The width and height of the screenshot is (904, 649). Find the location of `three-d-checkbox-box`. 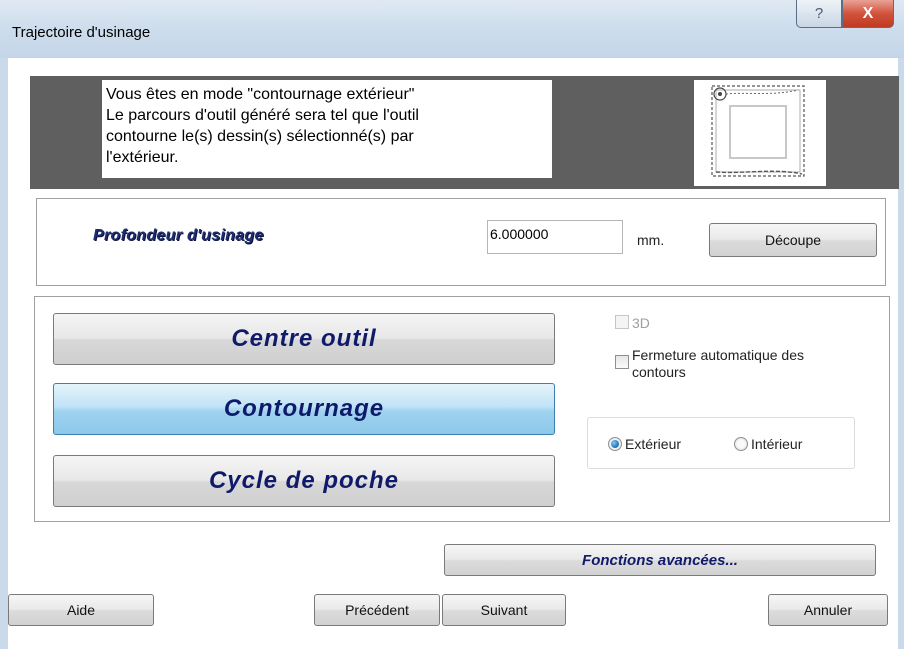

three-d-checkbox-box is located at coordinates (622, 322).